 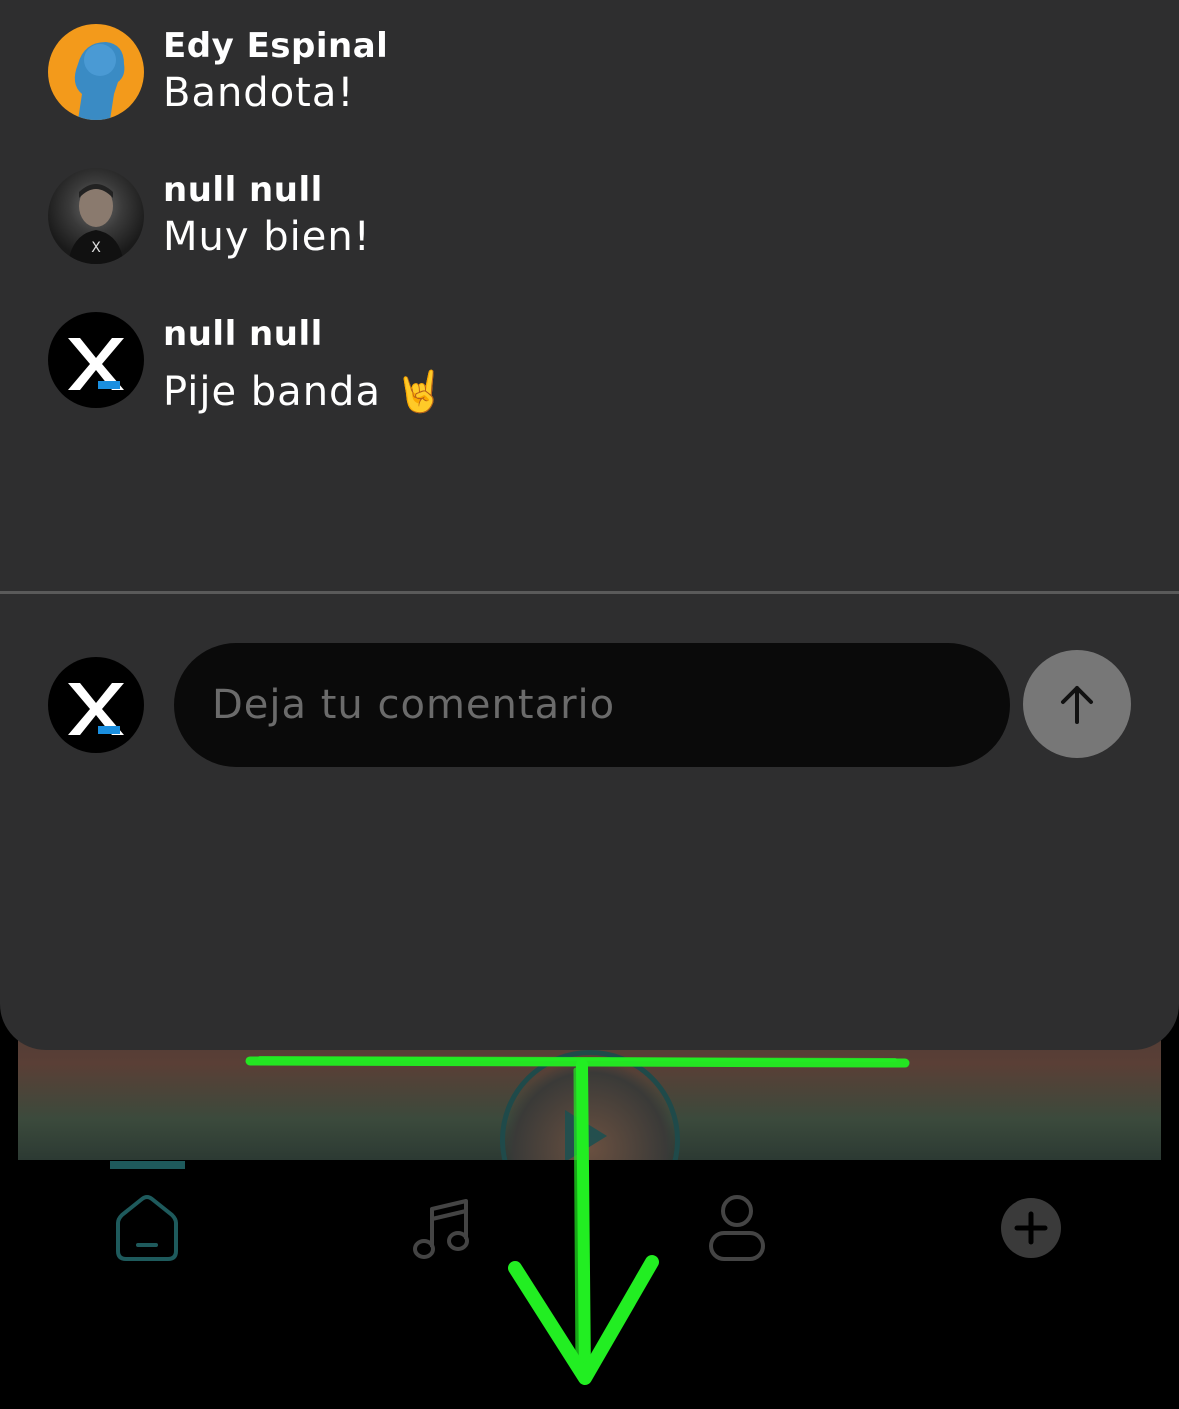 I want to click on arrow-up-icon, so click(x=1077, y=705).